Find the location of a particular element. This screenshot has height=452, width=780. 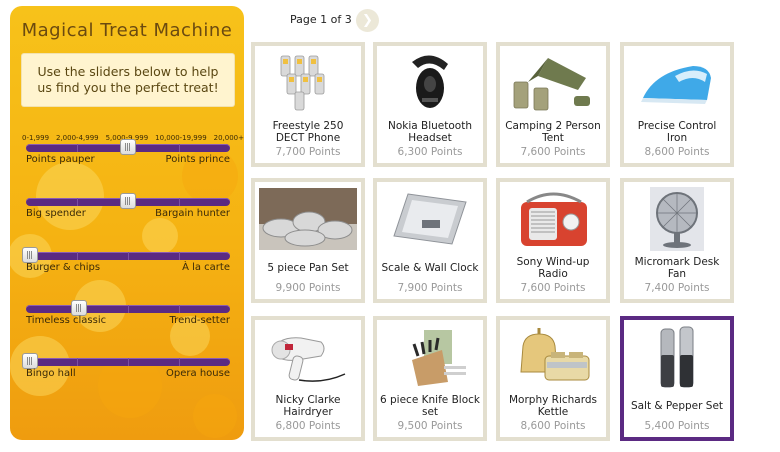

hairdryer-icon is located at coordinates (308, 357).